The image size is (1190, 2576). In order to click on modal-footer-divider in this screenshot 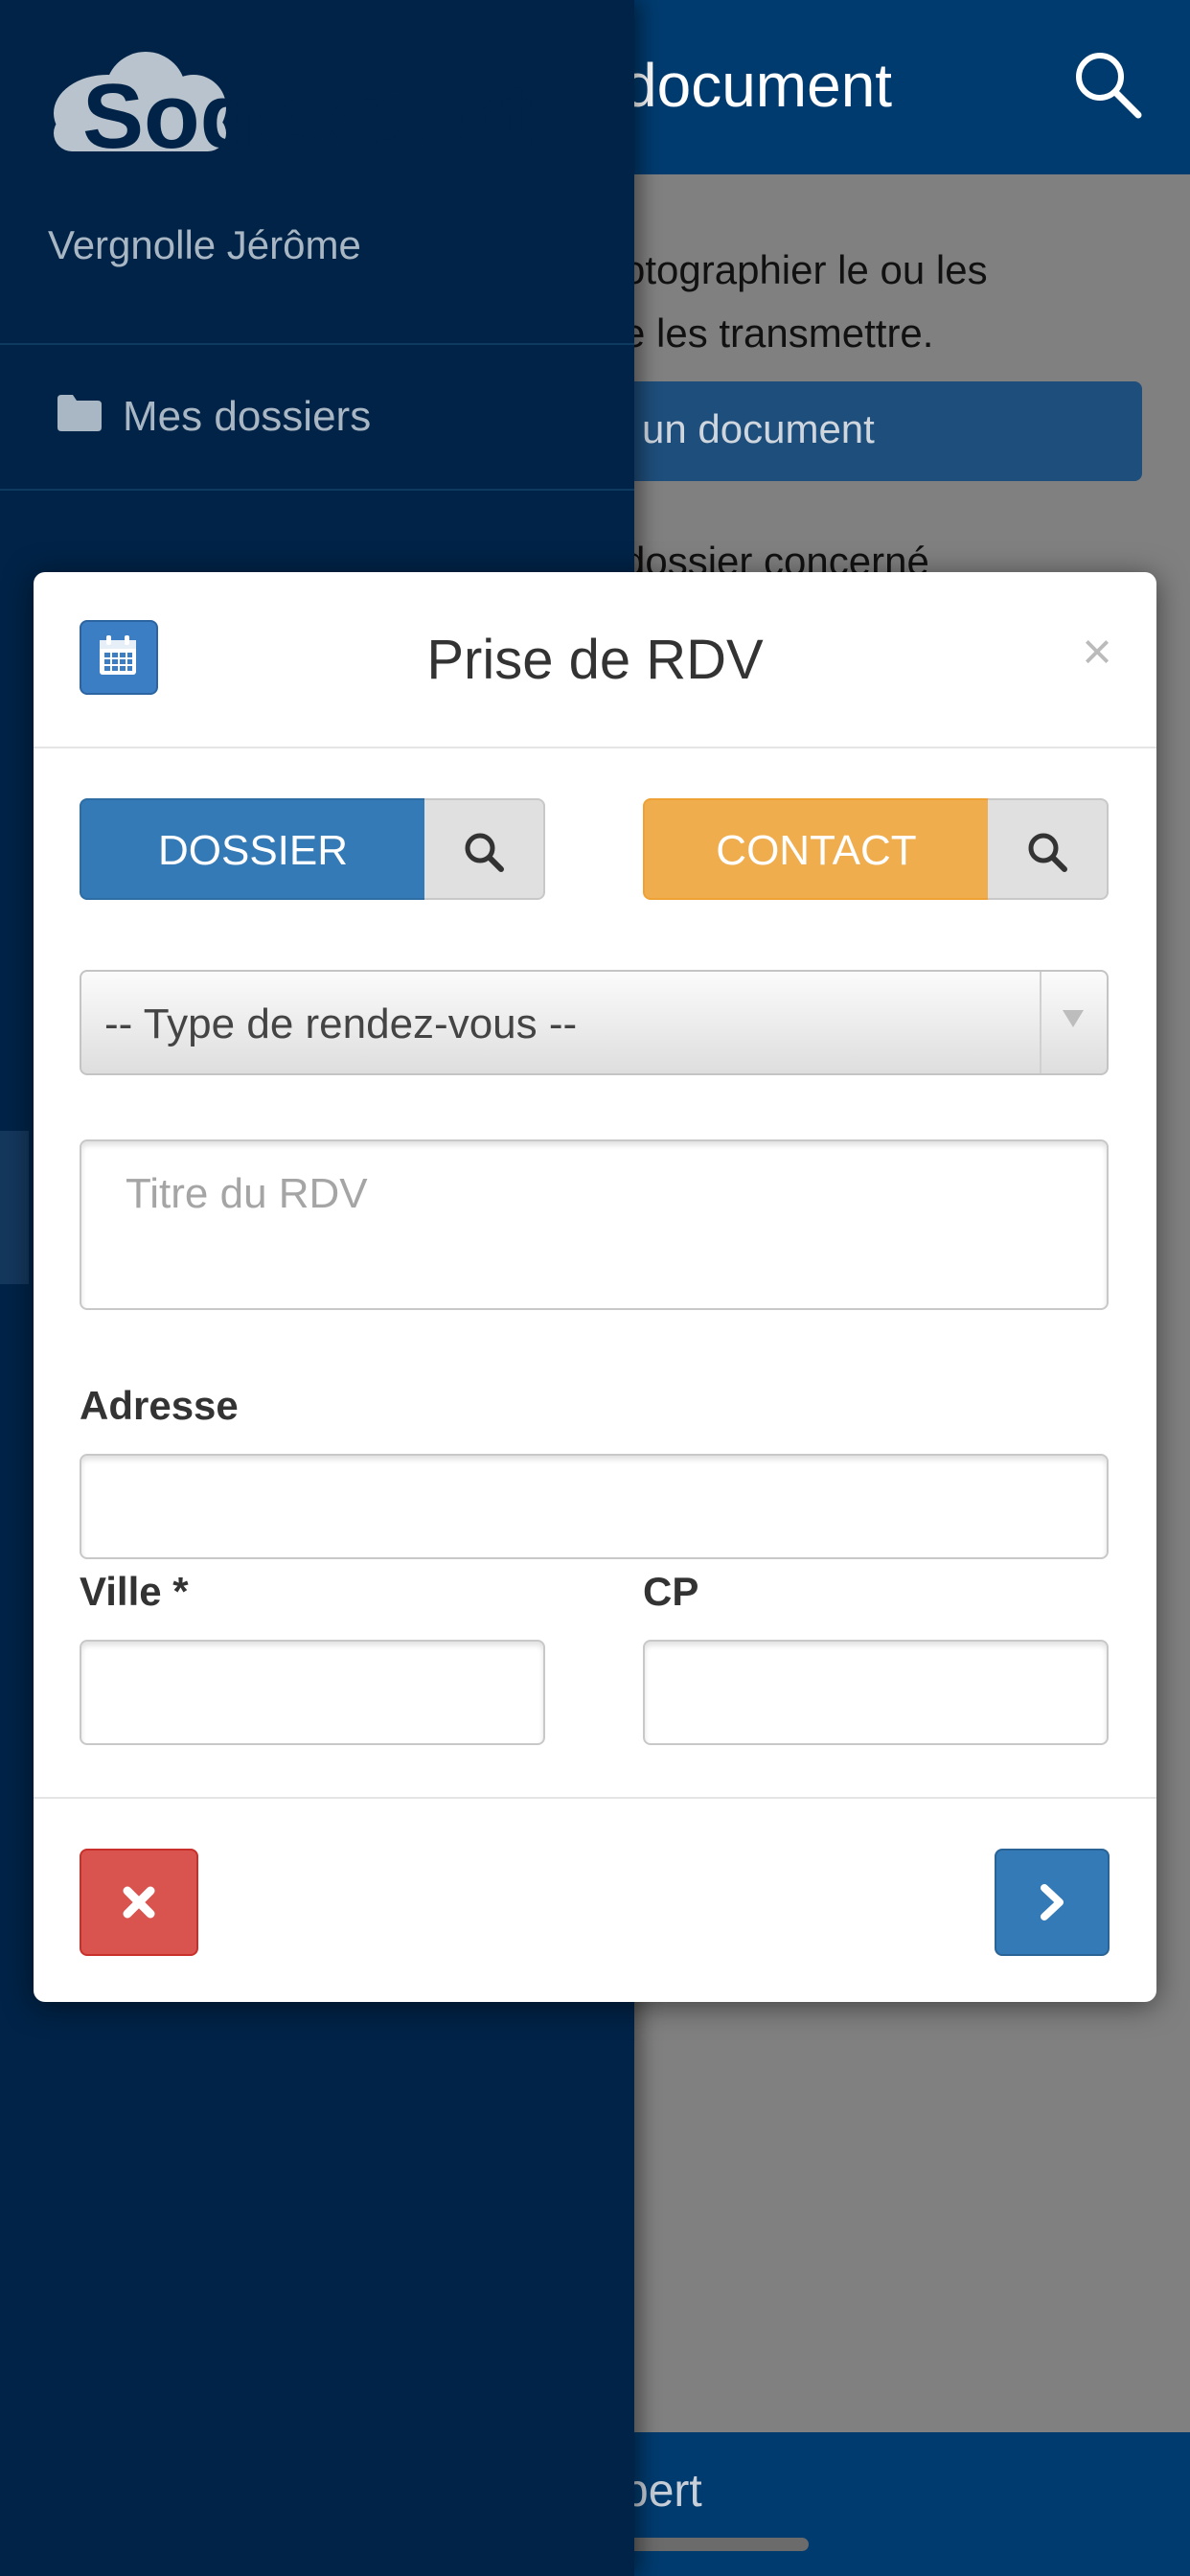, I will do `click(595, 1798)`.